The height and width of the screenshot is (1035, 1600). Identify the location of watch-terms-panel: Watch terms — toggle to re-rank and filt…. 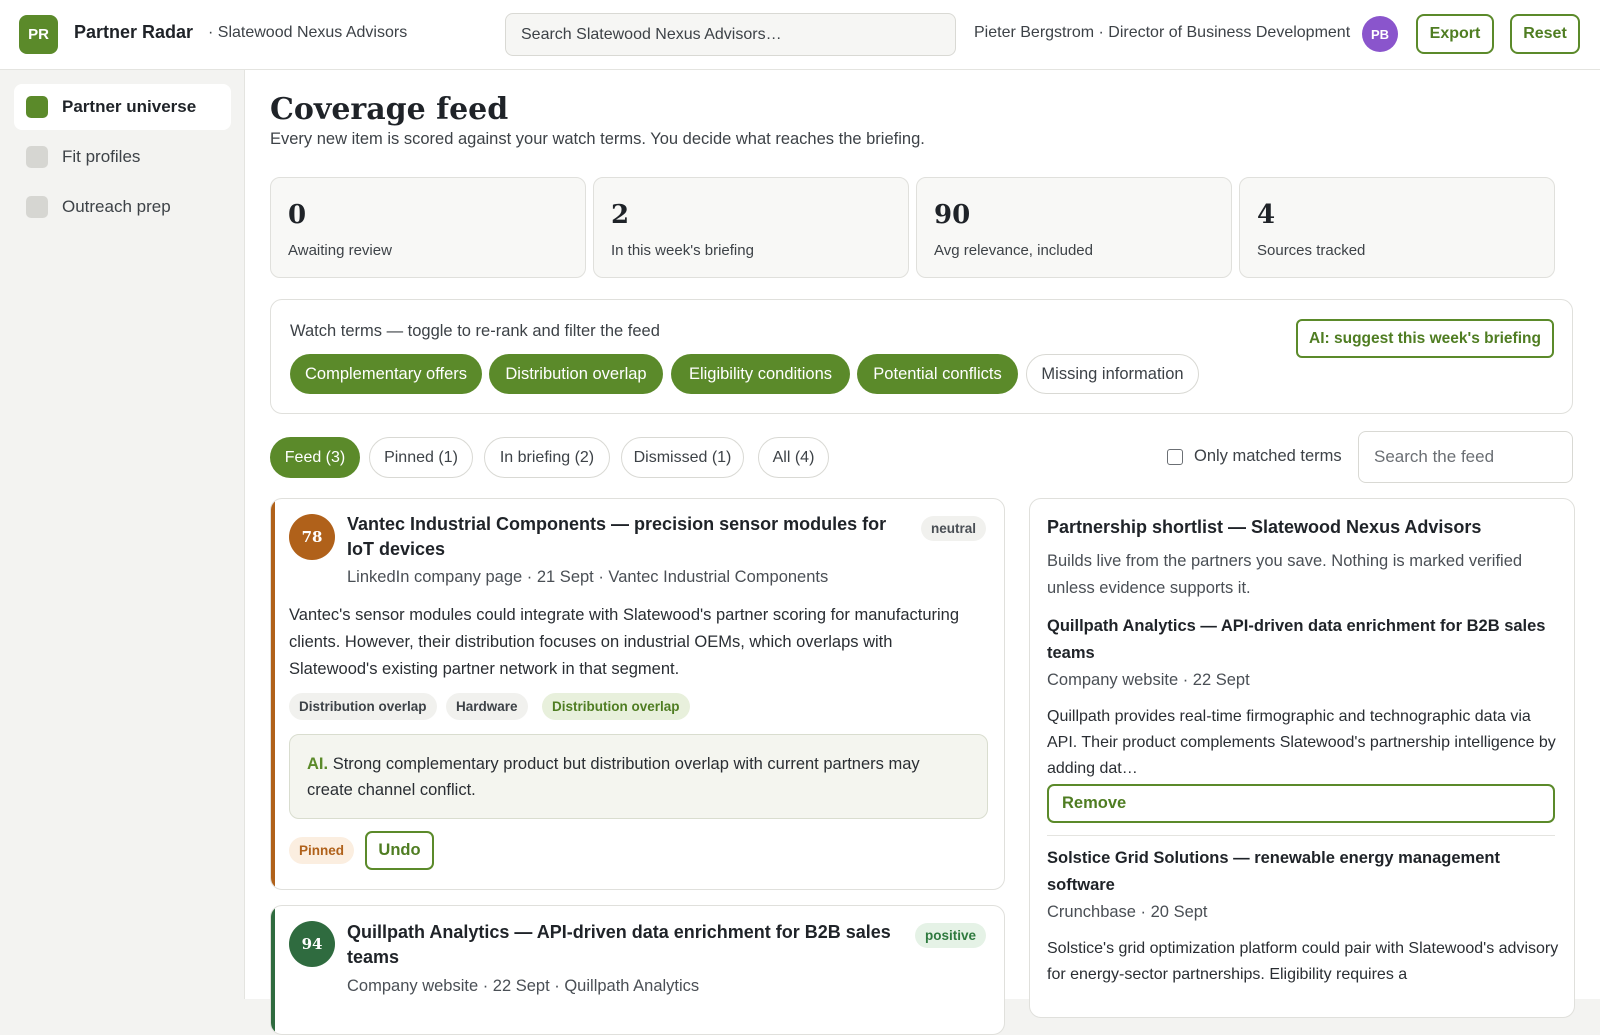
(921, 356).